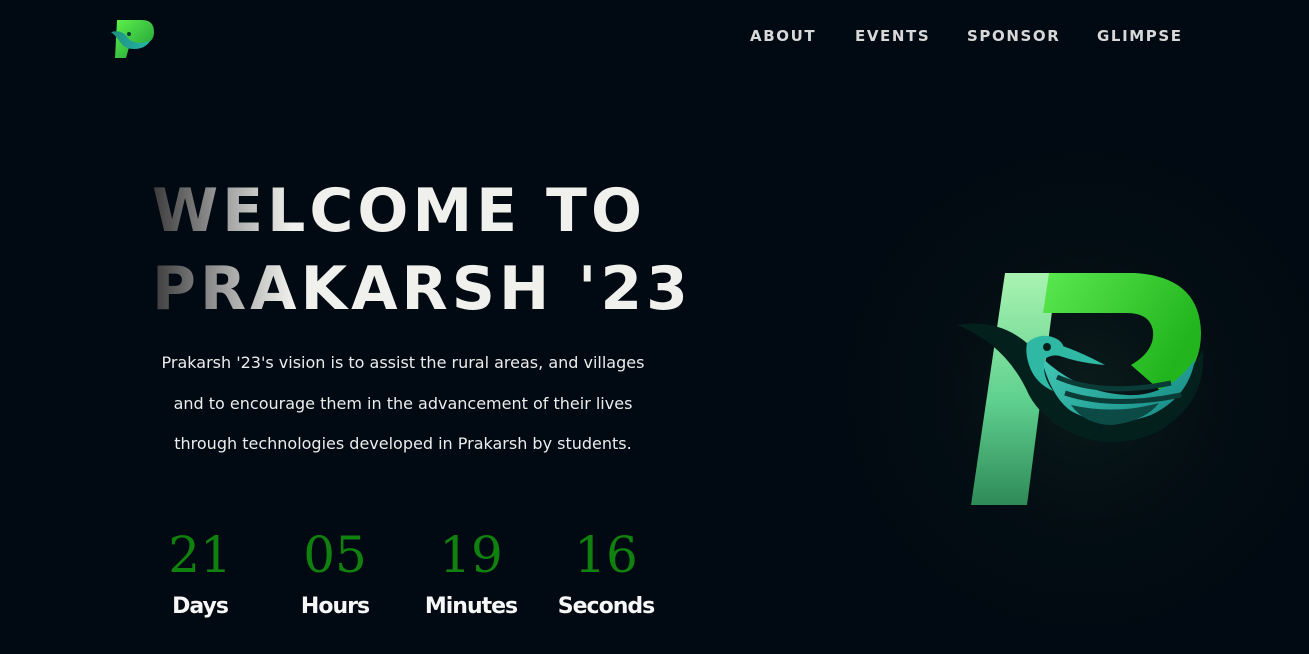 Image resolution: width=1309 pixels, height=654 pixels. I want to click on countdown-days-value: 21, so click(200, 555).